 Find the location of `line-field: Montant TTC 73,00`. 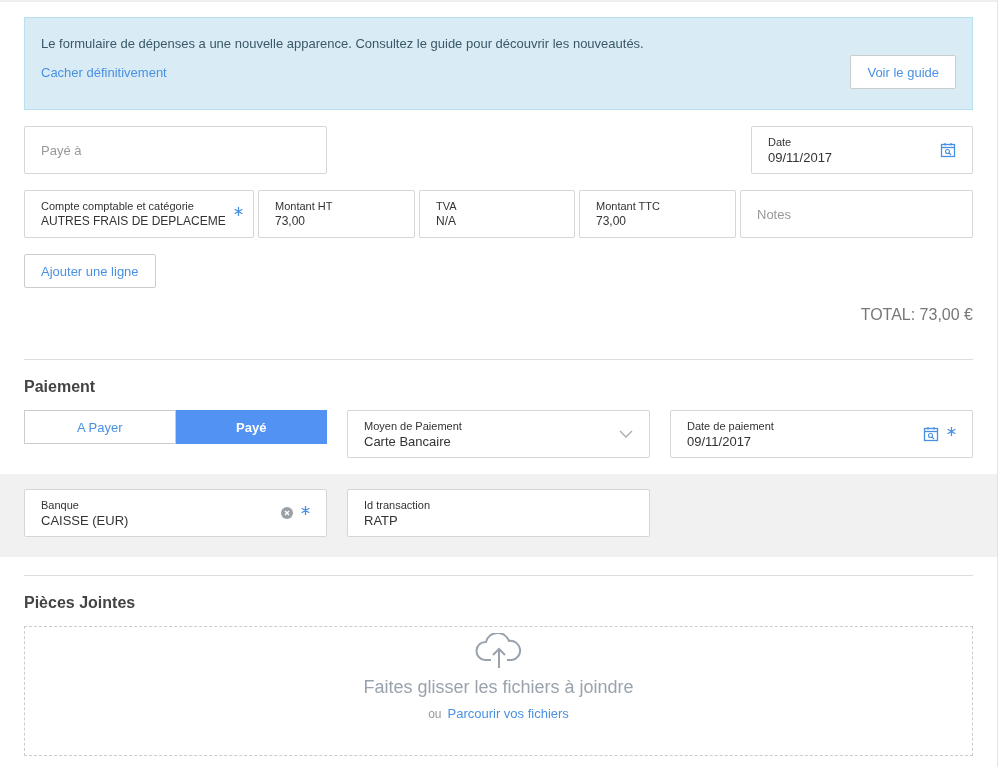

line-field: Montant TTC 73,00 is located at coordinates (657, 214).